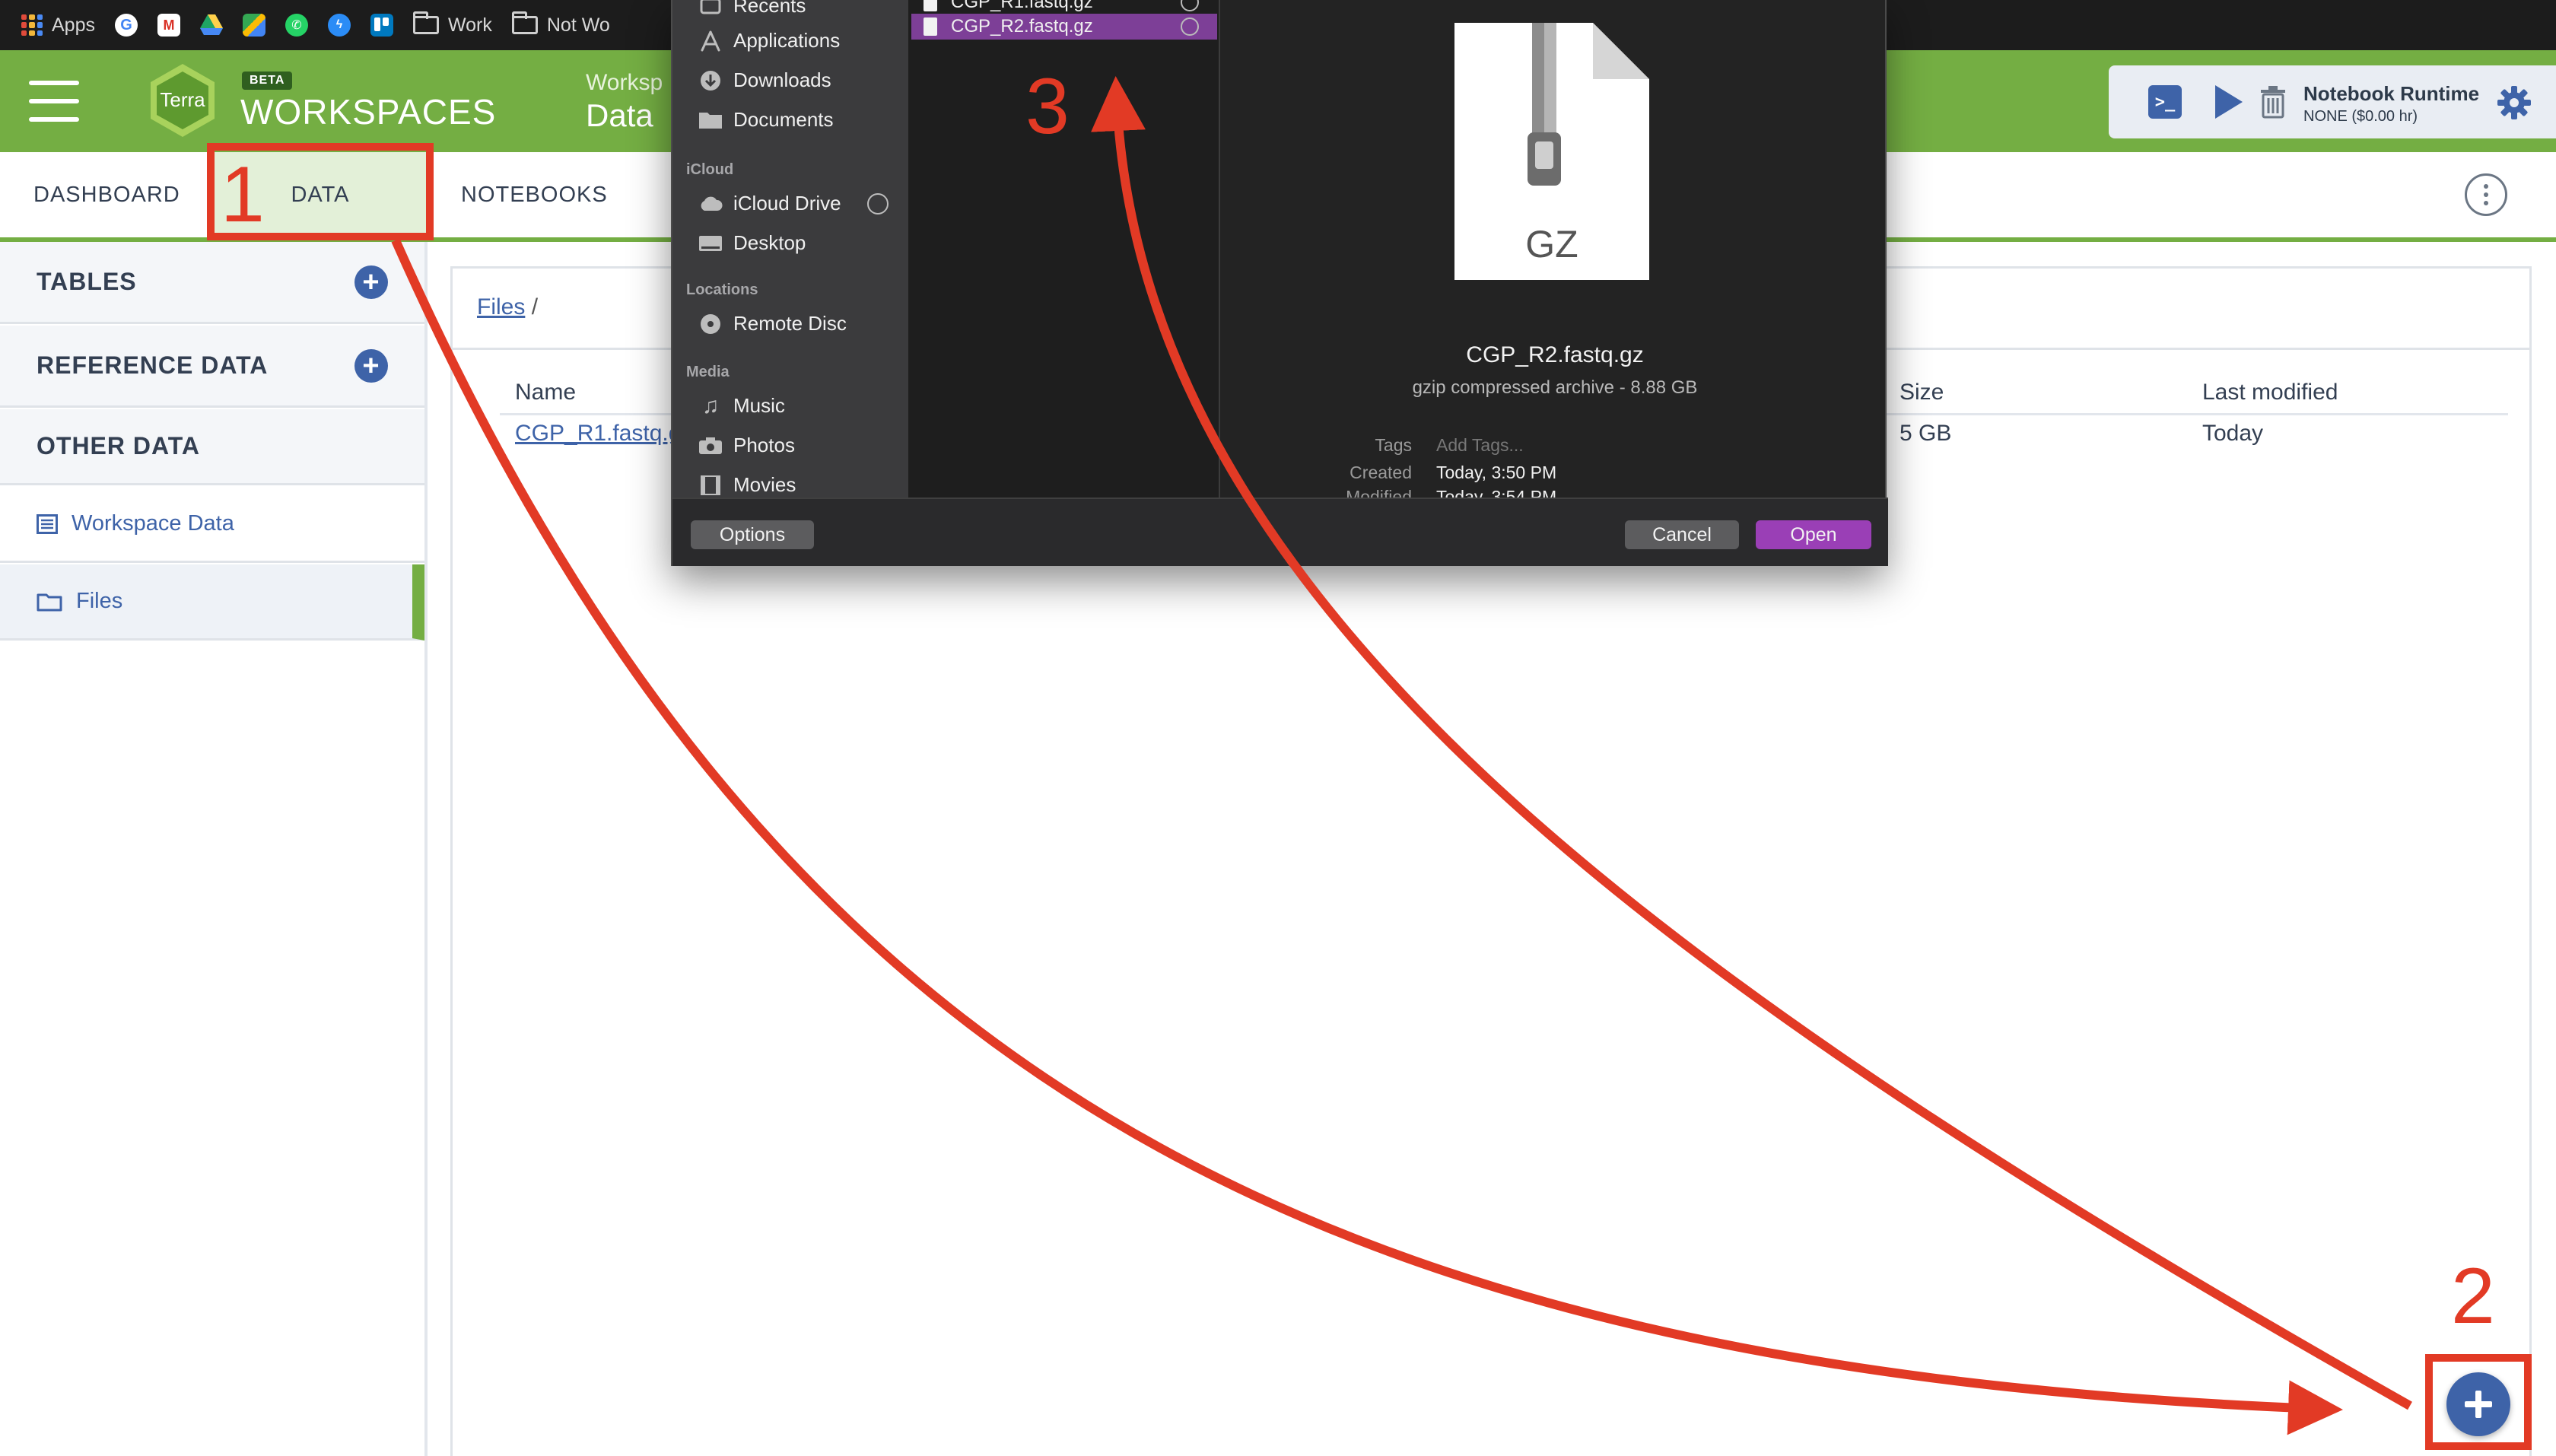 The height and width of the screenshot is (1456, 2556). What do you see at coordinates (624, 83) in the screenshot?
I see `header-breadcrumb-workspace: Worksp` at bounding box center [624, 83].